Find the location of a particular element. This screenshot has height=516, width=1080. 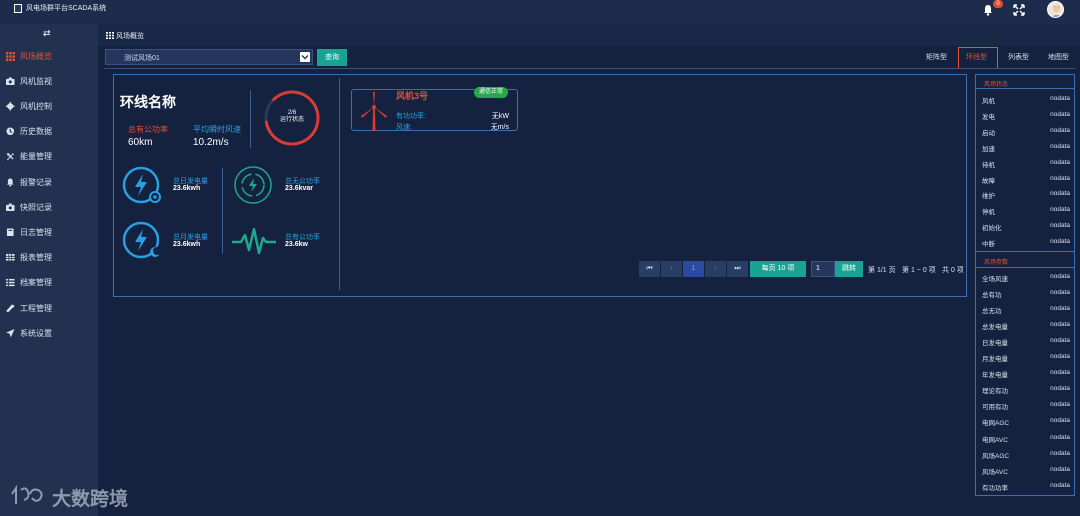

prev-page-button: ‹ is located at coordinates (671, 269).